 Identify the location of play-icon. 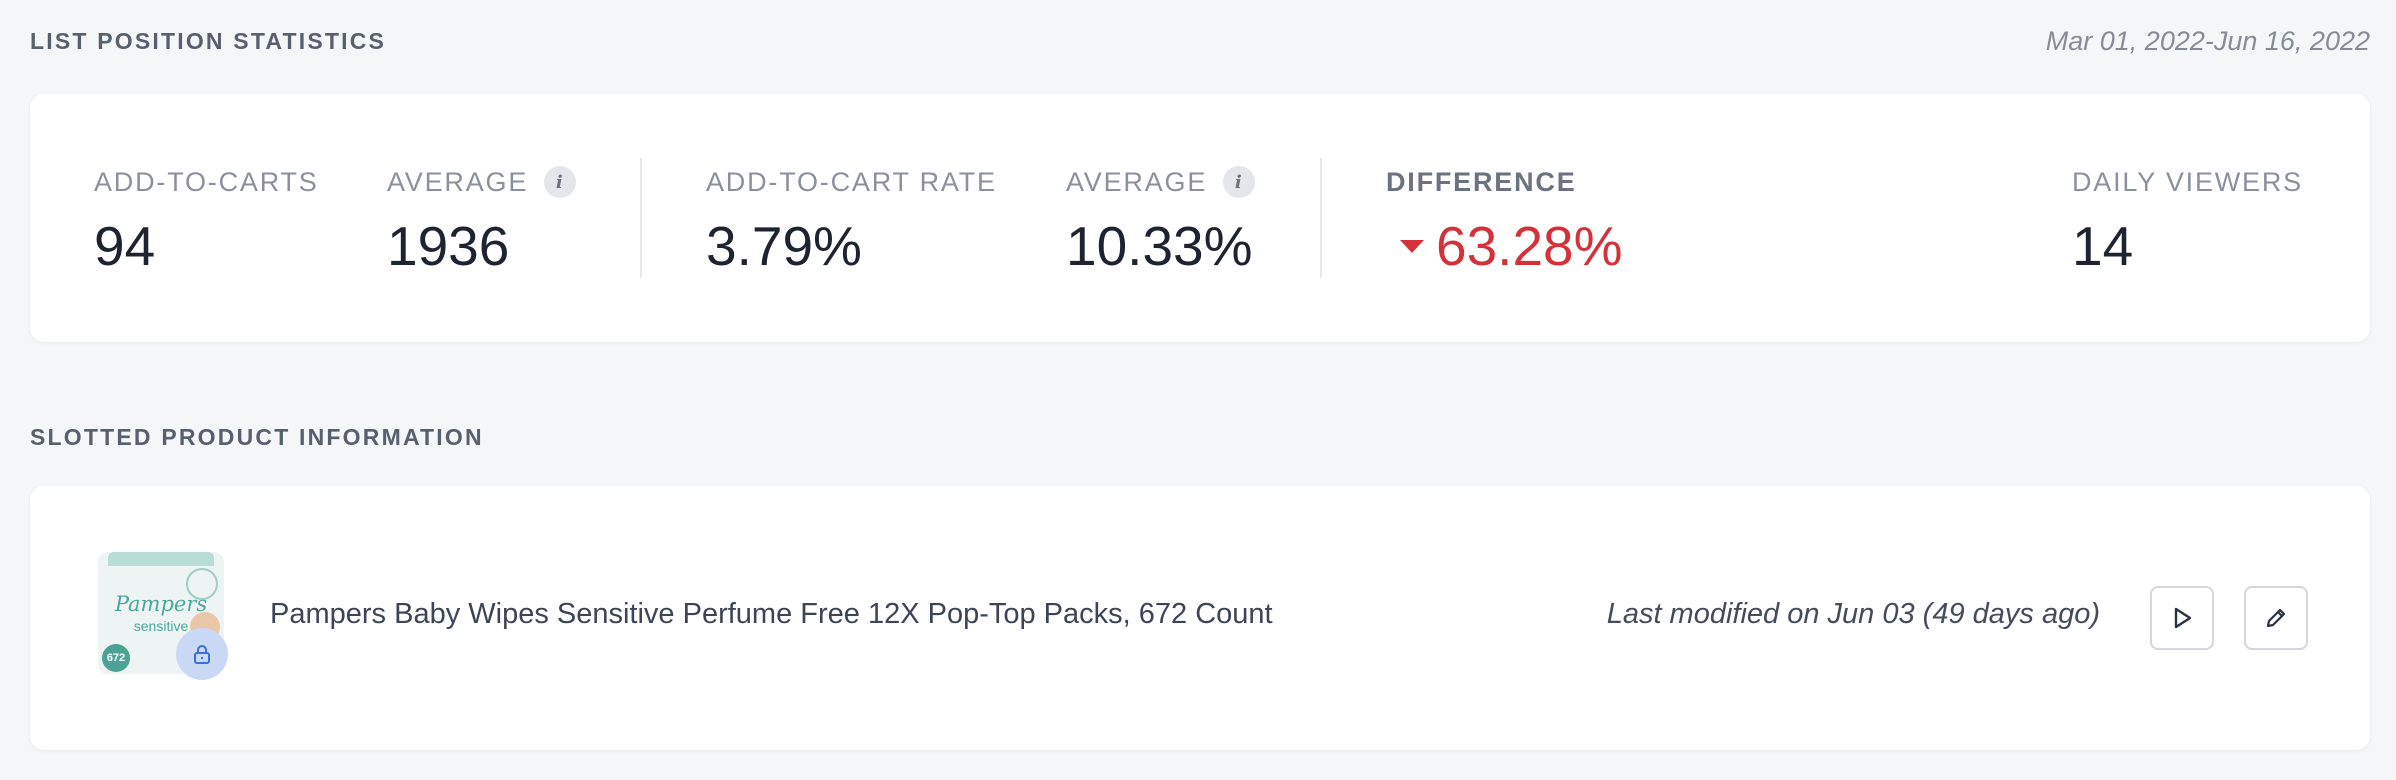
(2183, 618).